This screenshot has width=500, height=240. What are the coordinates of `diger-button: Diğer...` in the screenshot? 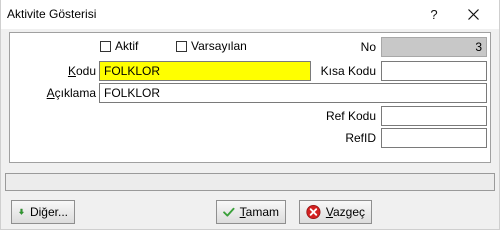 It's located at (43, 212).